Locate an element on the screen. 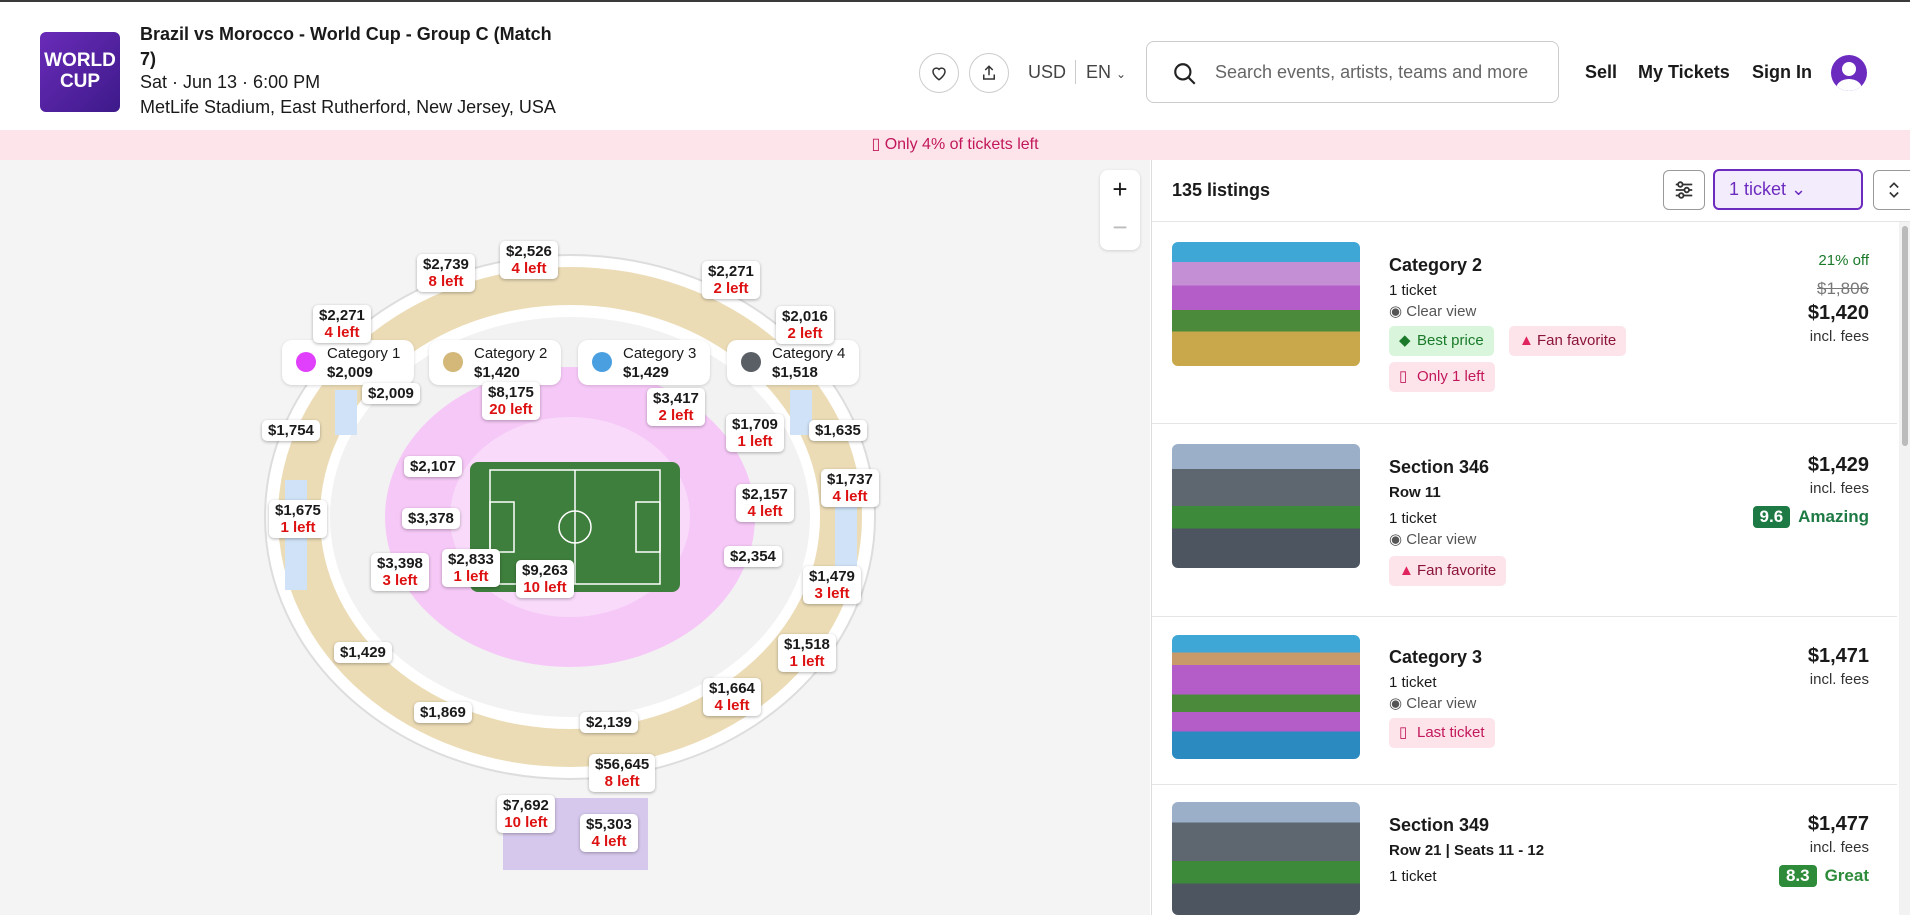 The height and width of the screenshot is (915, 1910). scarcity-tag: ▯ Last ticket is located at coordinates (1442, 733).